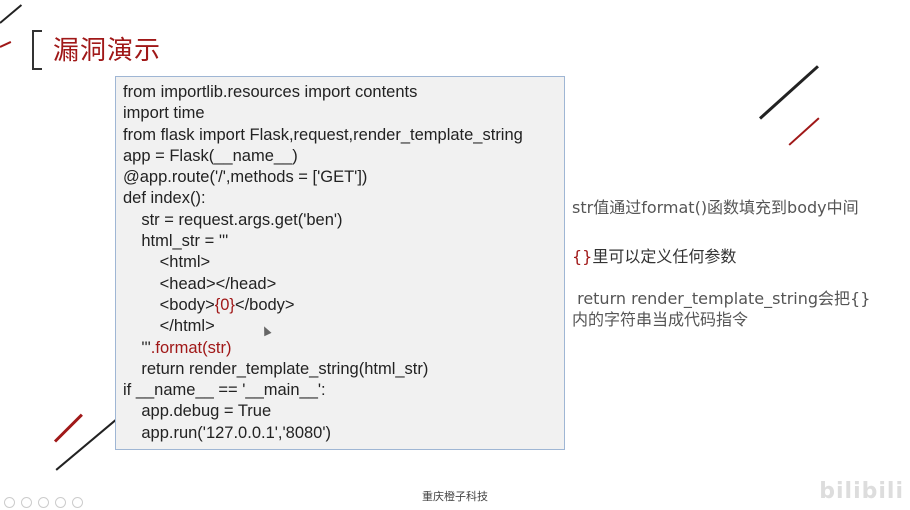 This screenshot has height=510, width=910. What do you see at coordinates (107, 51) in the screenshot?
I see `slide-title: 漏洞演示` at bounding box center [107, 51].